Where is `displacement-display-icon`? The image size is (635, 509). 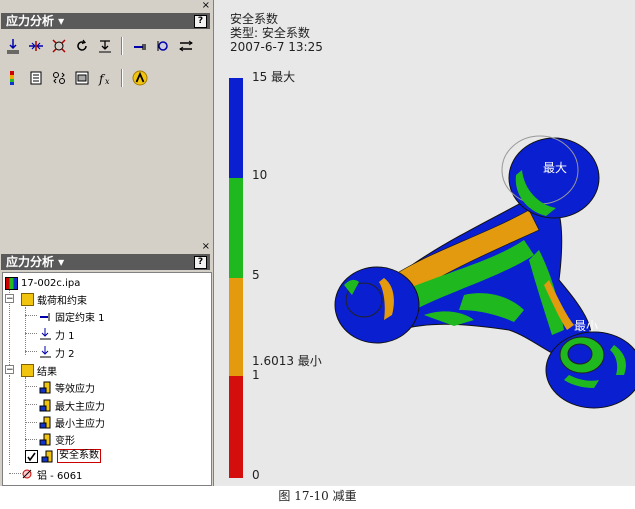
displacement-display-icon is located at coordinates (81, 77).